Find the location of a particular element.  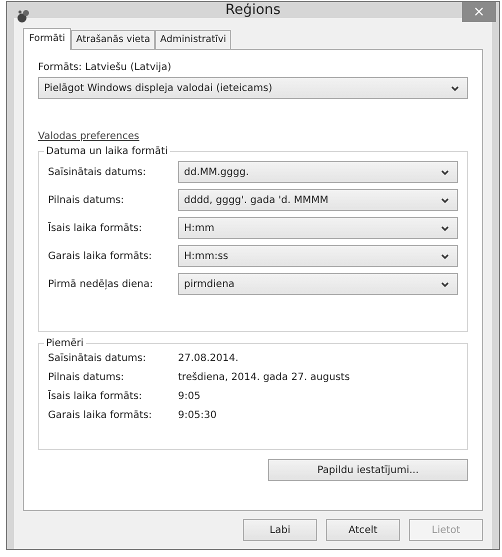

format-dropdown: dddd, gggg'. gada 'd. MMMM is located at coordinates (318, 200).